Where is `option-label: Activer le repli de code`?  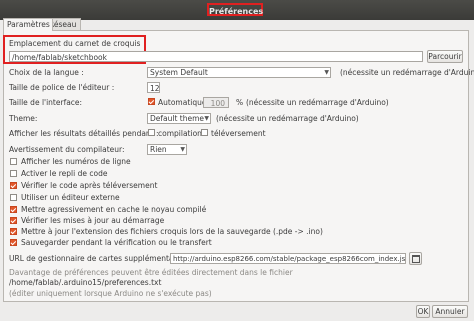 option-label: Activer le repli de code is located at coordinates (64, 173).